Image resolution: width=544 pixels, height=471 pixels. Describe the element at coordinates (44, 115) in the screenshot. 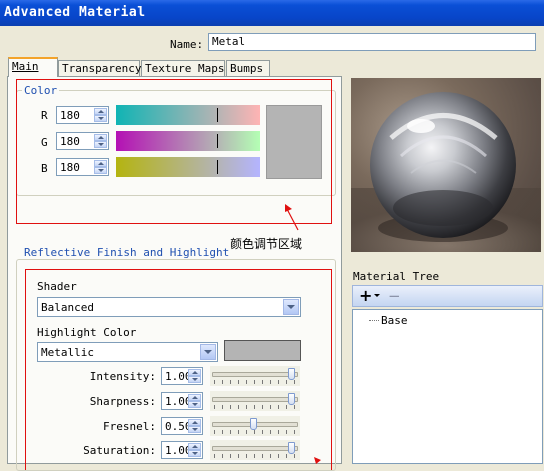

I see `channel-r-label: R` at that location.